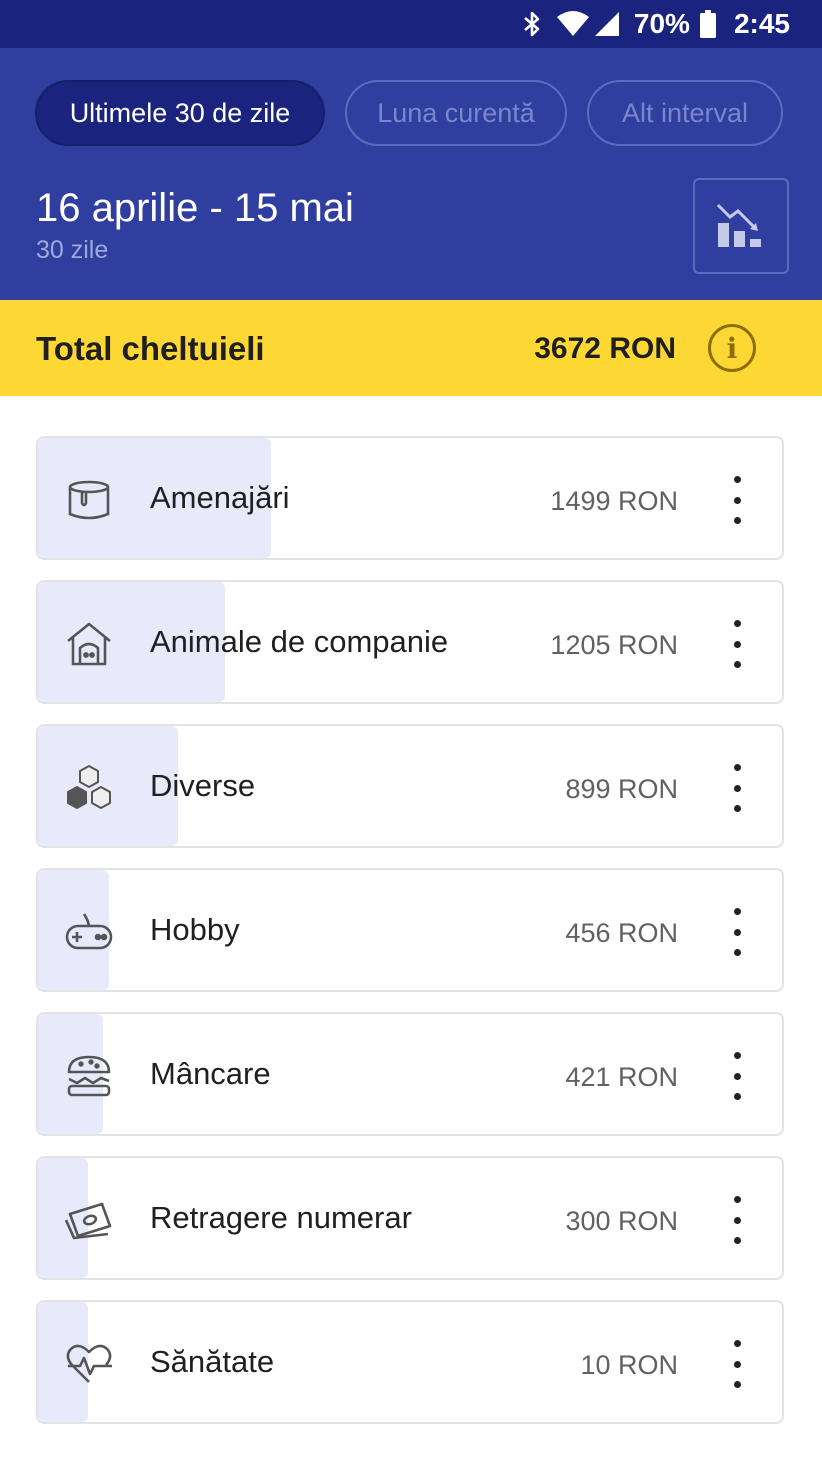  What do you see at coordinates (410, 930) in the screenshot?
I see `category-row: Hobby 456 RON` at bounding box center [410, 930].